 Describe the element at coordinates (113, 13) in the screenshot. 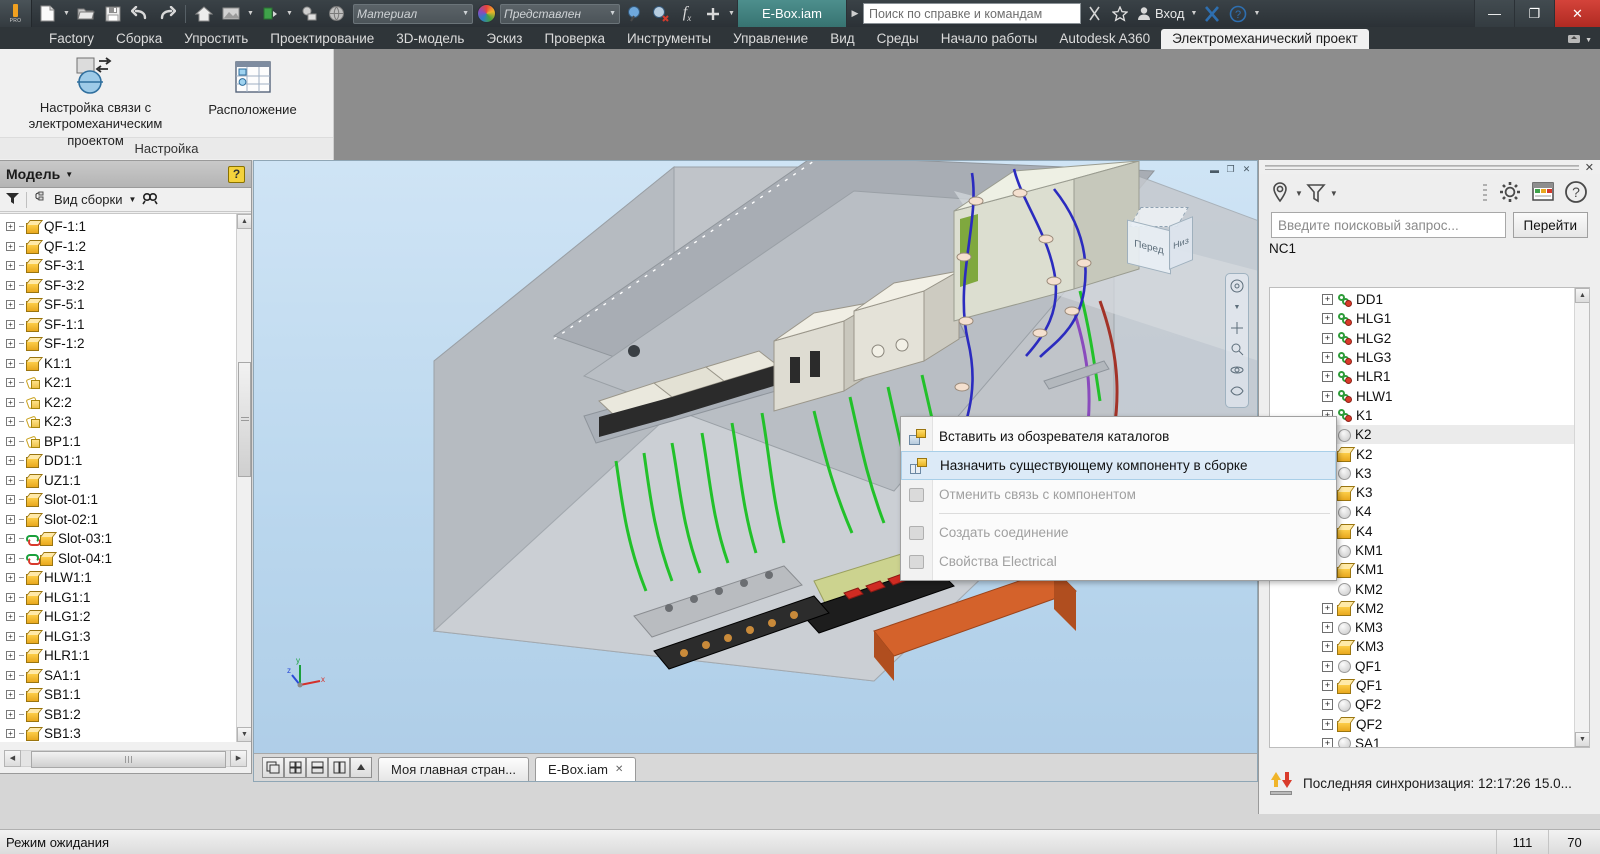

I see `save-file-icon` at that location.